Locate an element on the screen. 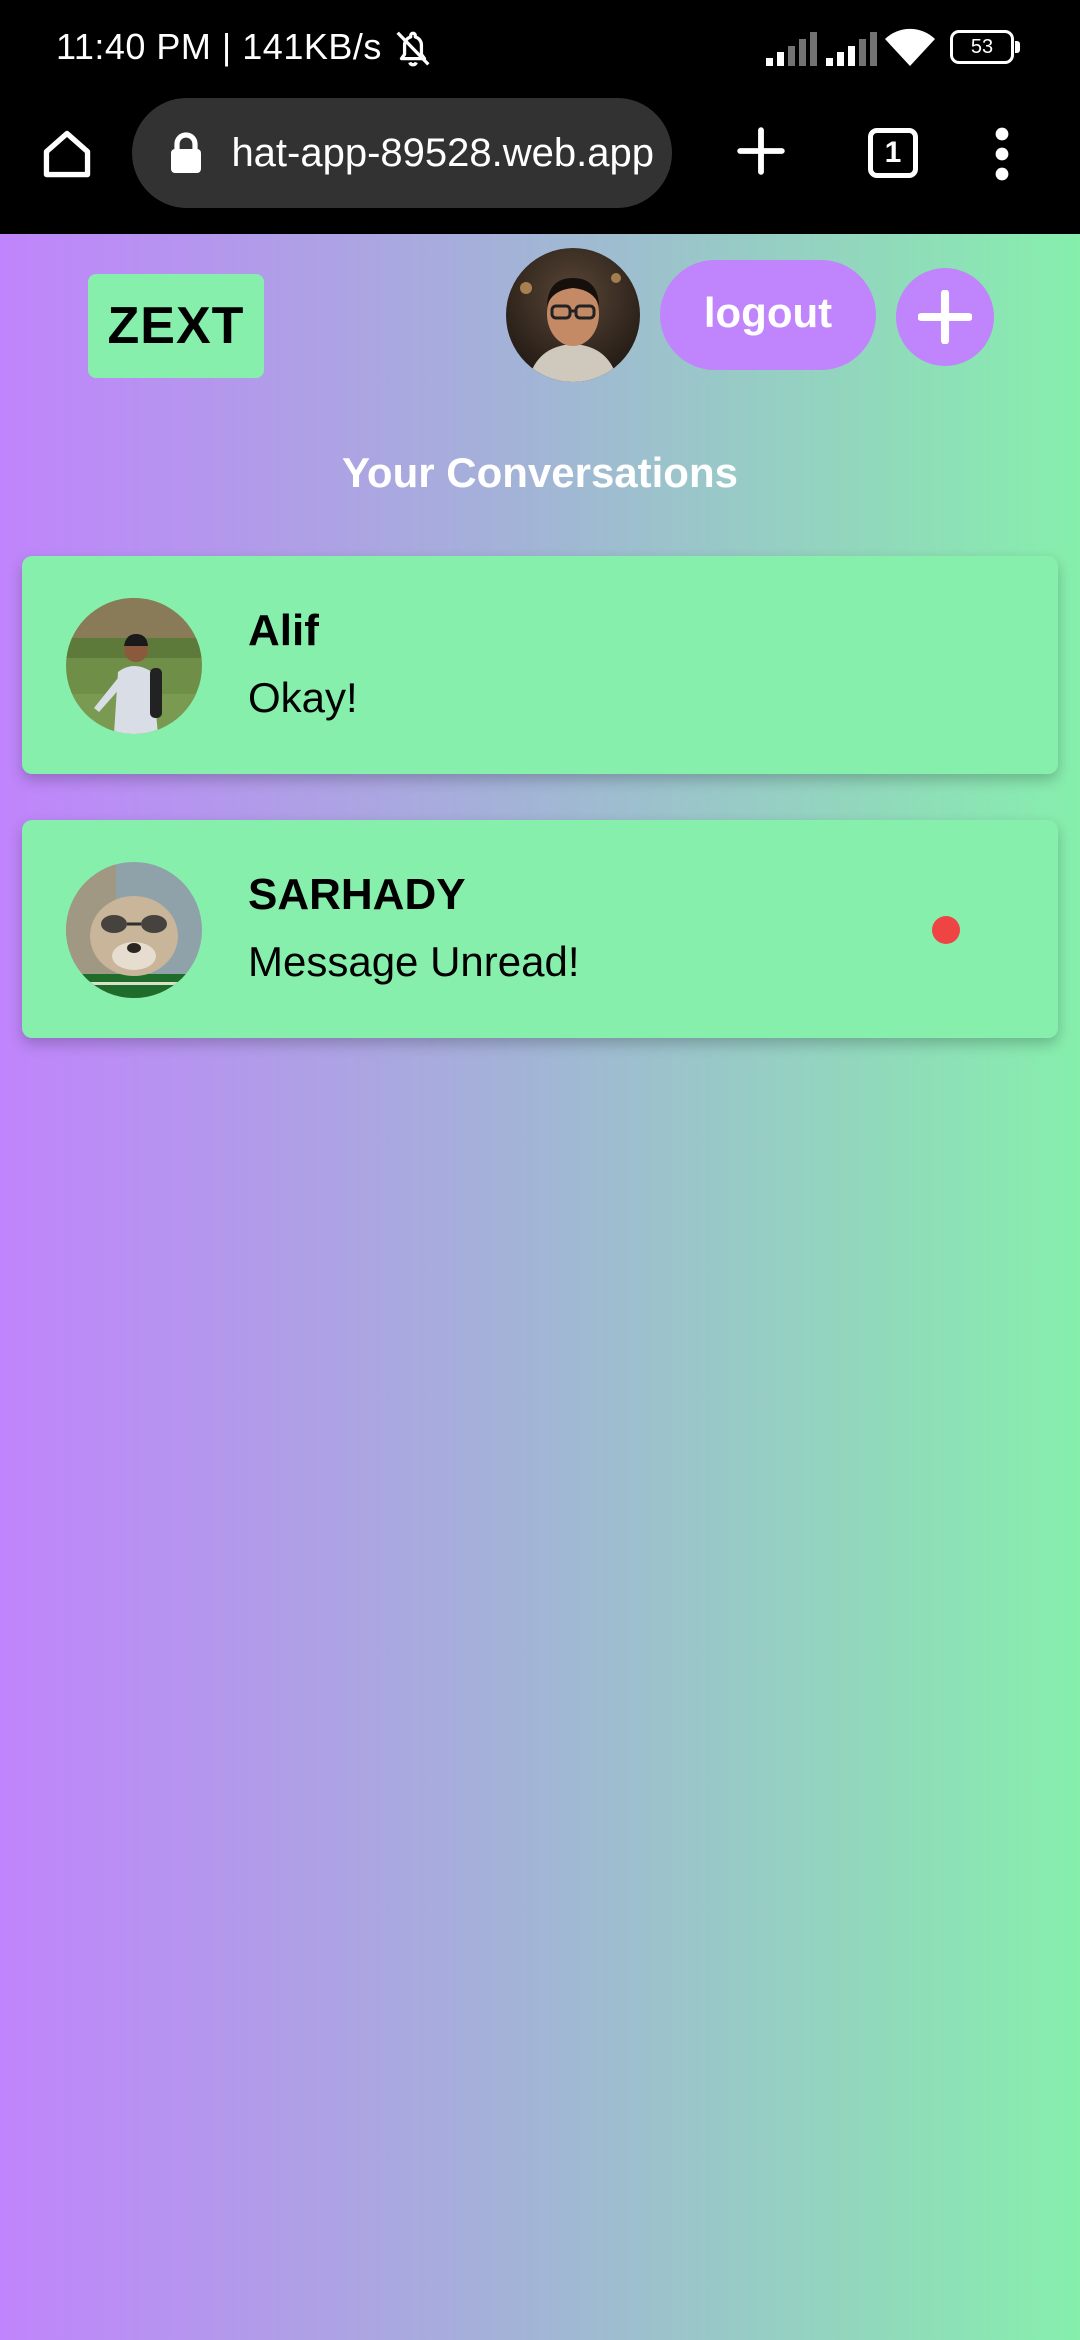 Image resolution: width=1080 pixels, height=2340 pixels. browser-toolbar: chat-app-89528.web.app 1 is located at coordinates (540, 166).